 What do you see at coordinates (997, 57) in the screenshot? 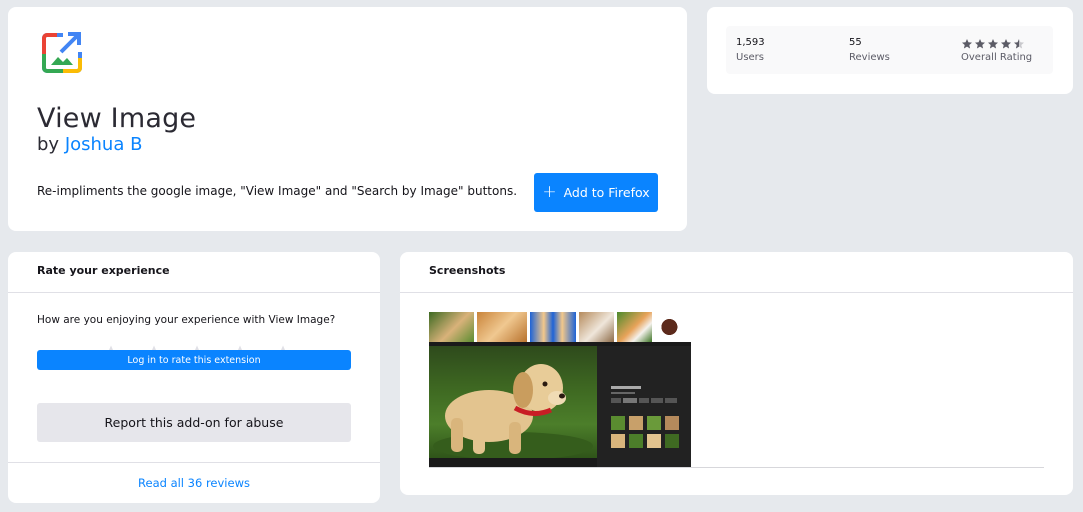
I see `rating-label: Overall Rating` at bounding box center [997, 57].